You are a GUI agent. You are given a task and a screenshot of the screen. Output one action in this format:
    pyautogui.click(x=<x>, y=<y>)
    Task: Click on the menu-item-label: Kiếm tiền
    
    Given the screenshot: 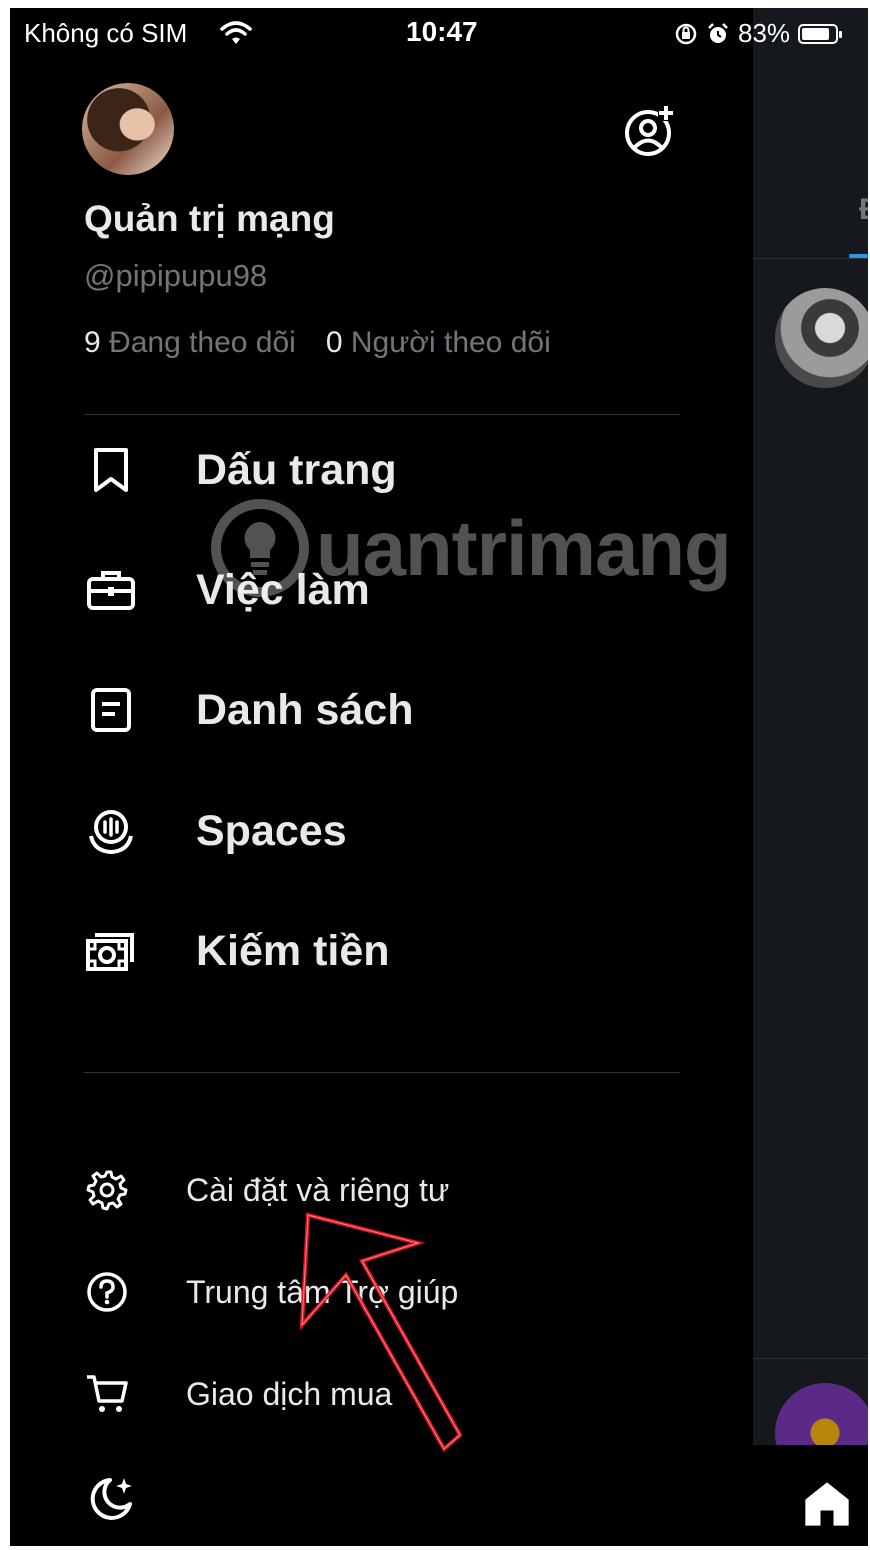 What is the action you would take?
    pyautogui.click(x=293, y=950)
    